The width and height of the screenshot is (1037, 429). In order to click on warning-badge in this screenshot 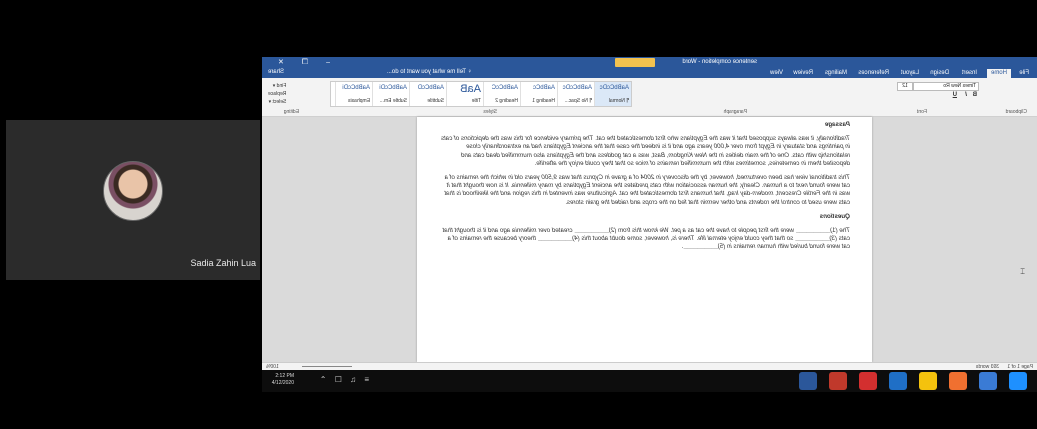, I will do `click(635, 62)`.